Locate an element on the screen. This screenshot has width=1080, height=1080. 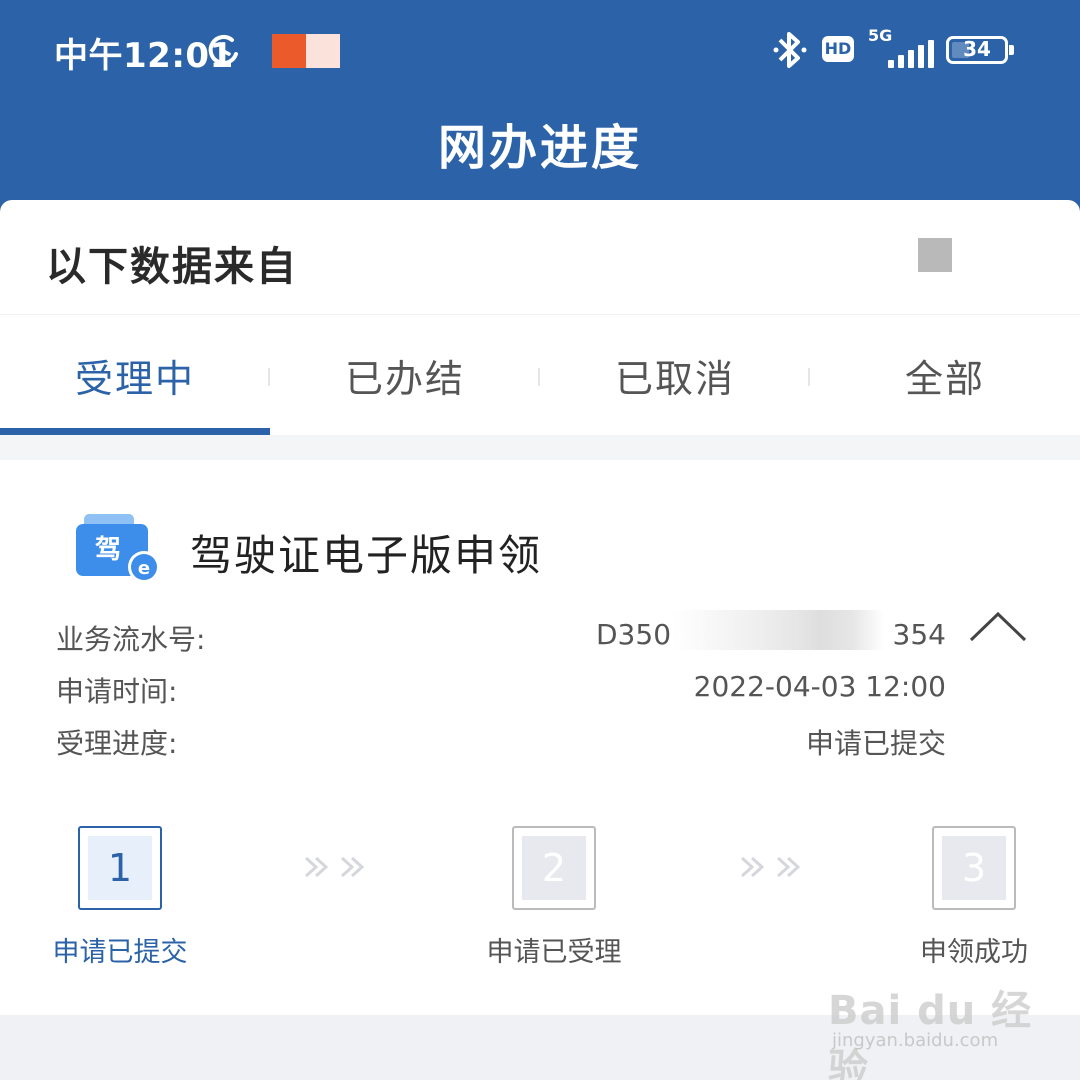
serial-number-label: 业务流水号: is located at coordinates (131, 639).